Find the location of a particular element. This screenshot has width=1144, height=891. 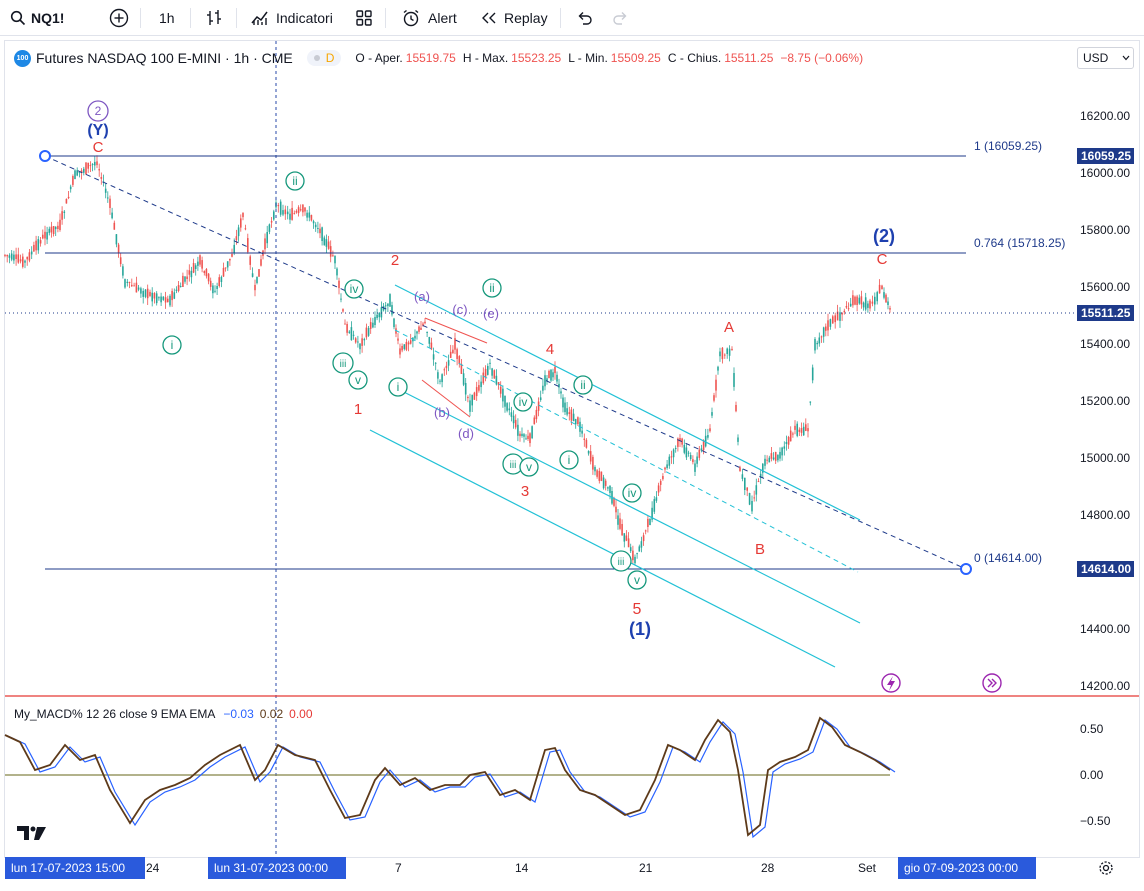

price-tick-label: 14400.00 is located at coordinates (1105, 629).